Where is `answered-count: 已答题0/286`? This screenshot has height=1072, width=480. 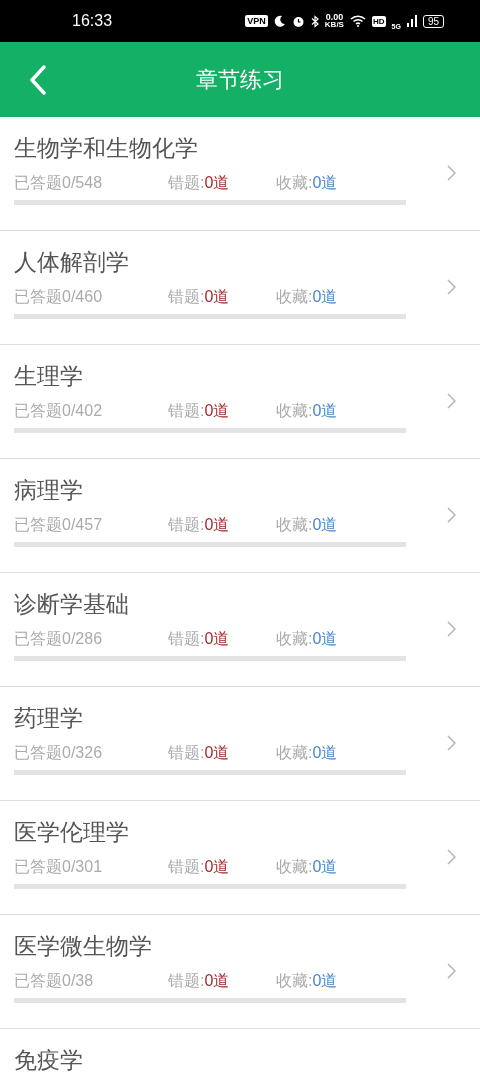
answered-count: 已答题0/286 is located at coordinates (59, 639).